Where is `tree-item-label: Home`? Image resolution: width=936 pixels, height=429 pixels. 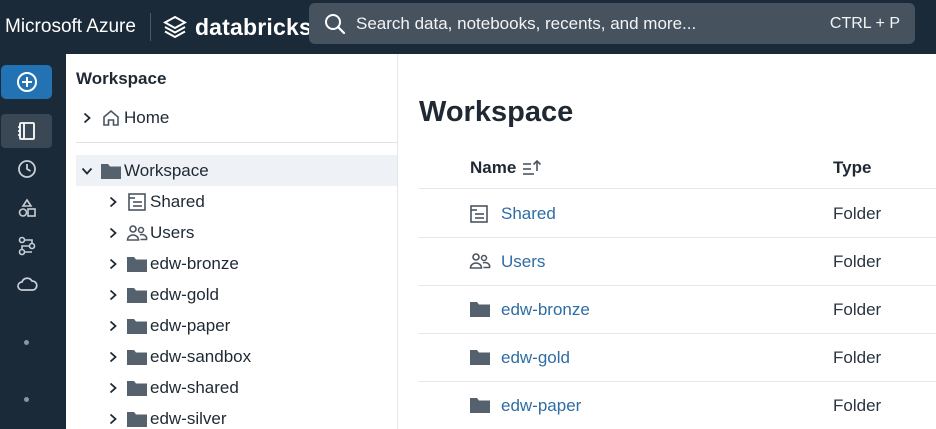 tree-item-label: Home is located at coordinates (147, 117).